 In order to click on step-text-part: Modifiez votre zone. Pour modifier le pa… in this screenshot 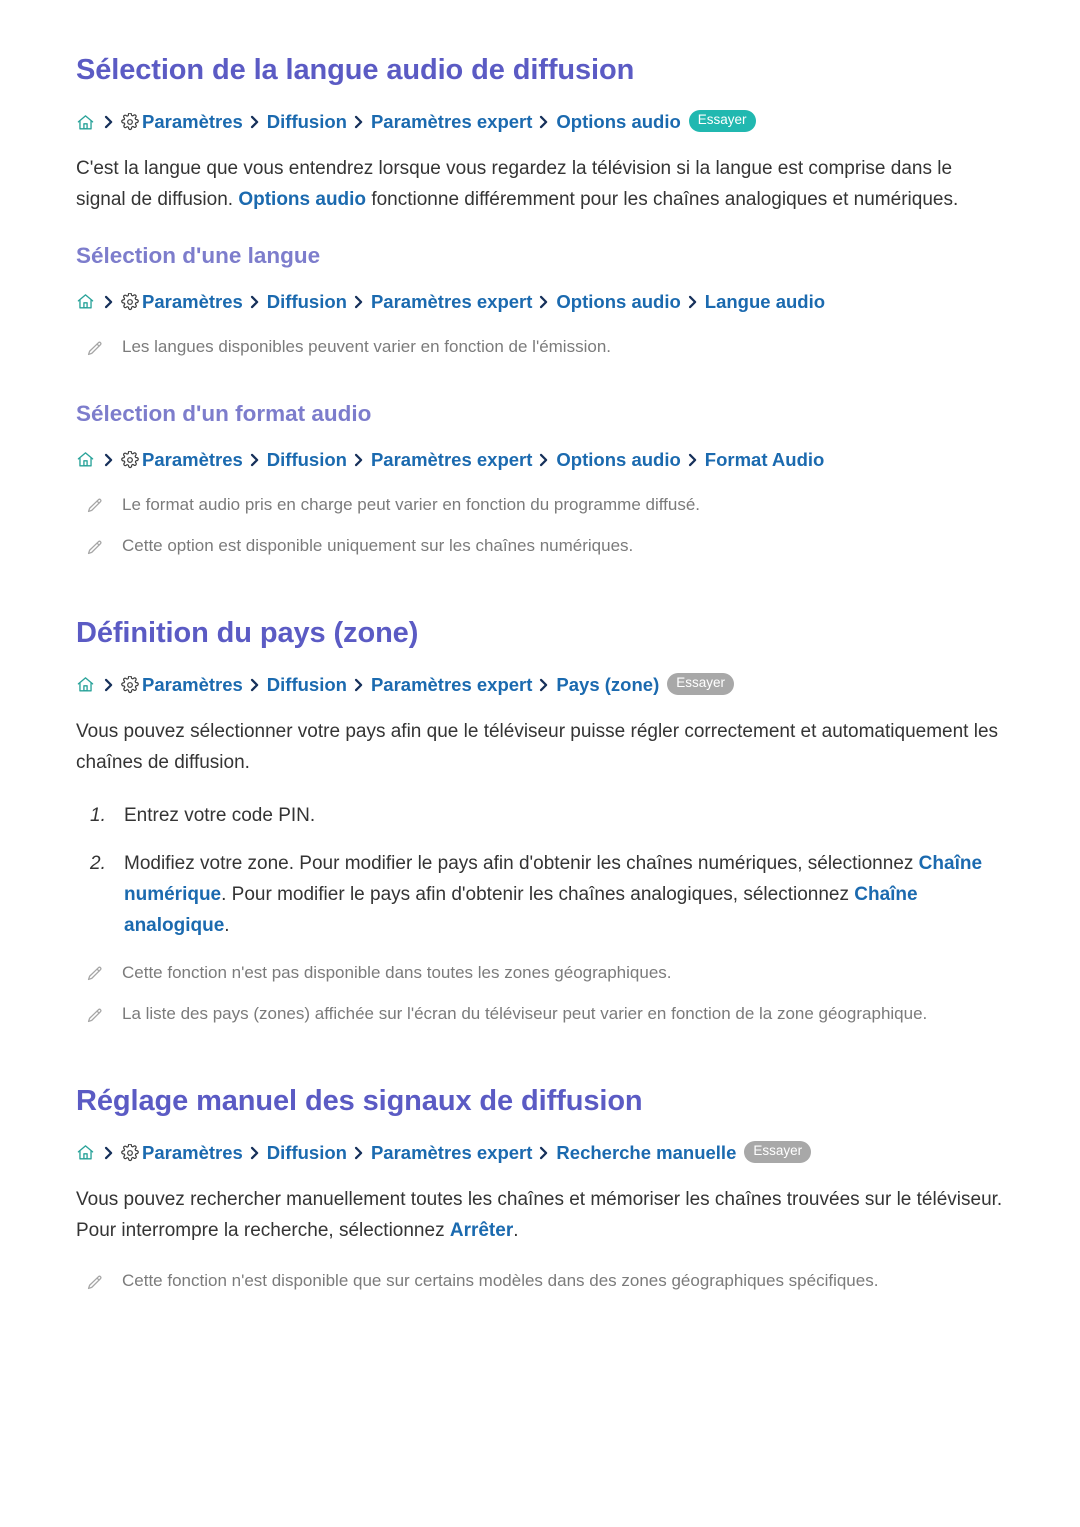, I will do `click(521, 864)`.